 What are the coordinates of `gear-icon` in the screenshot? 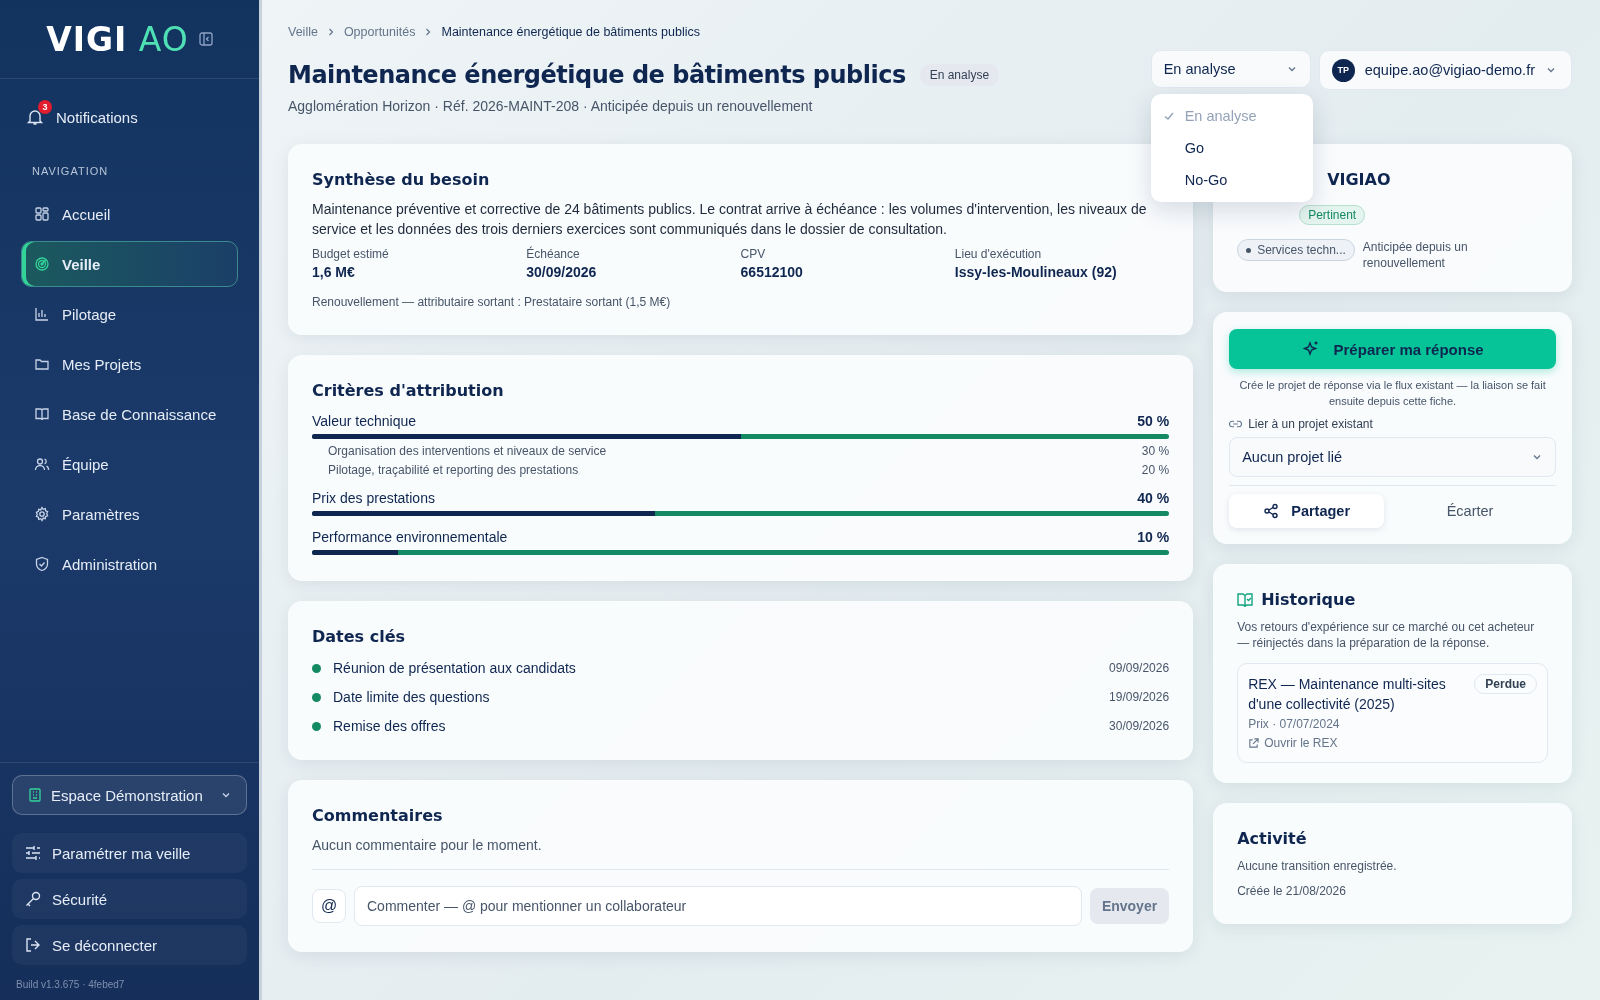 It's located at (42, 514).